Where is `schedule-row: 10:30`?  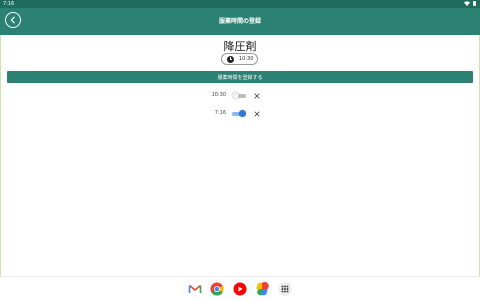 schedule-row: 10:30 is located at coordinates (240, 96).